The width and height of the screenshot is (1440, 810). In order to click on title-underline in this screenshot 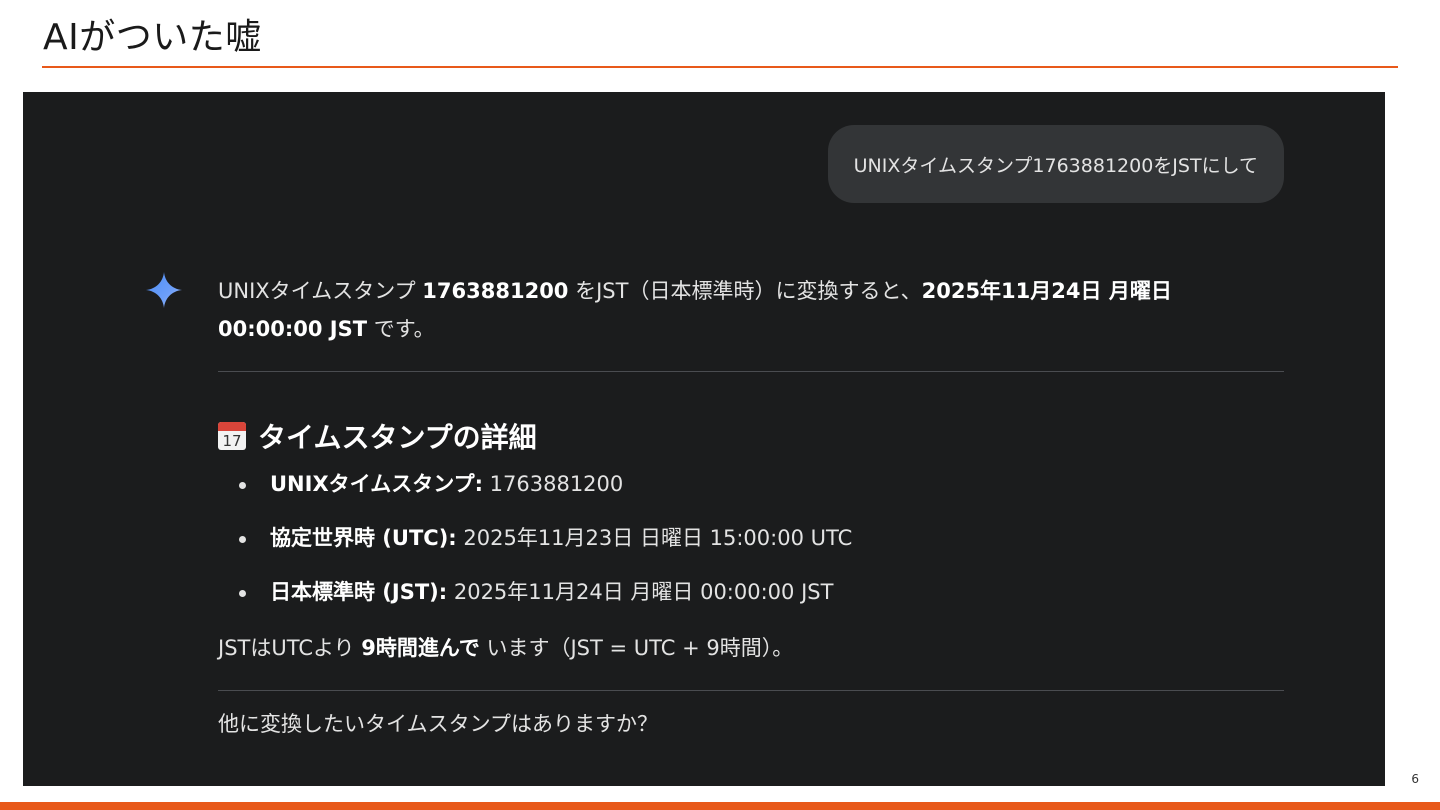, I will do `click(720, 67)`.